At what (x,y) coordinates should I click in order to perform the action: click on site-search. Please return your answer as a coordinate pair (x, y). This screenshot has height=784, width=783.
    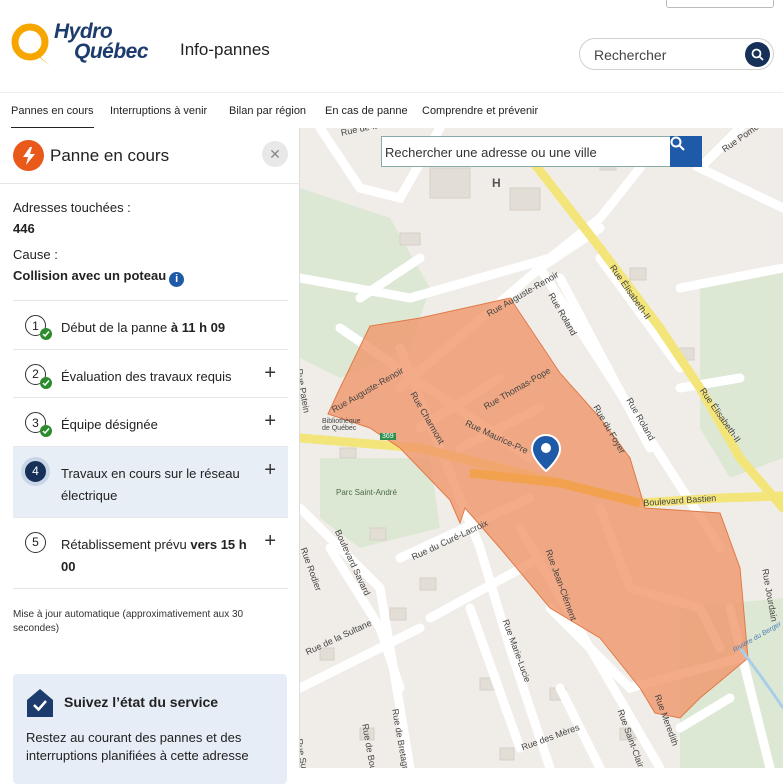
    Looking at the image, I should click on (676, 54).